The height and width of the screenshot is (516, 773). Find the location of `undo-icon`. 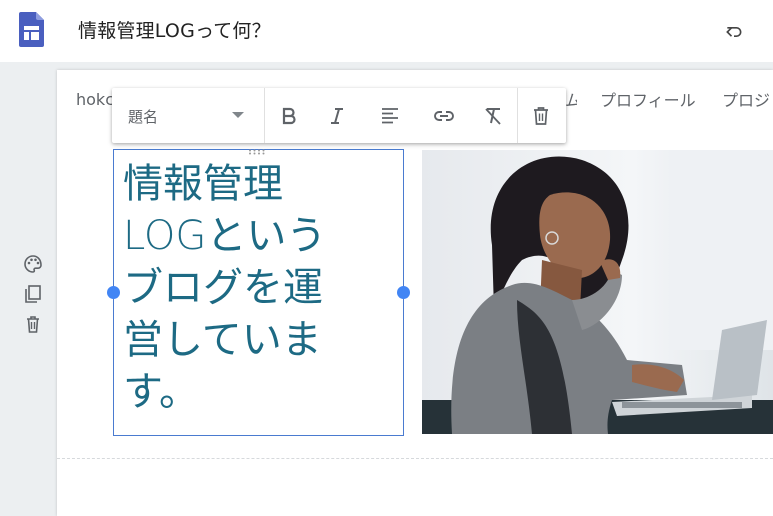

undo-icon is located at coordinates (734, 32).